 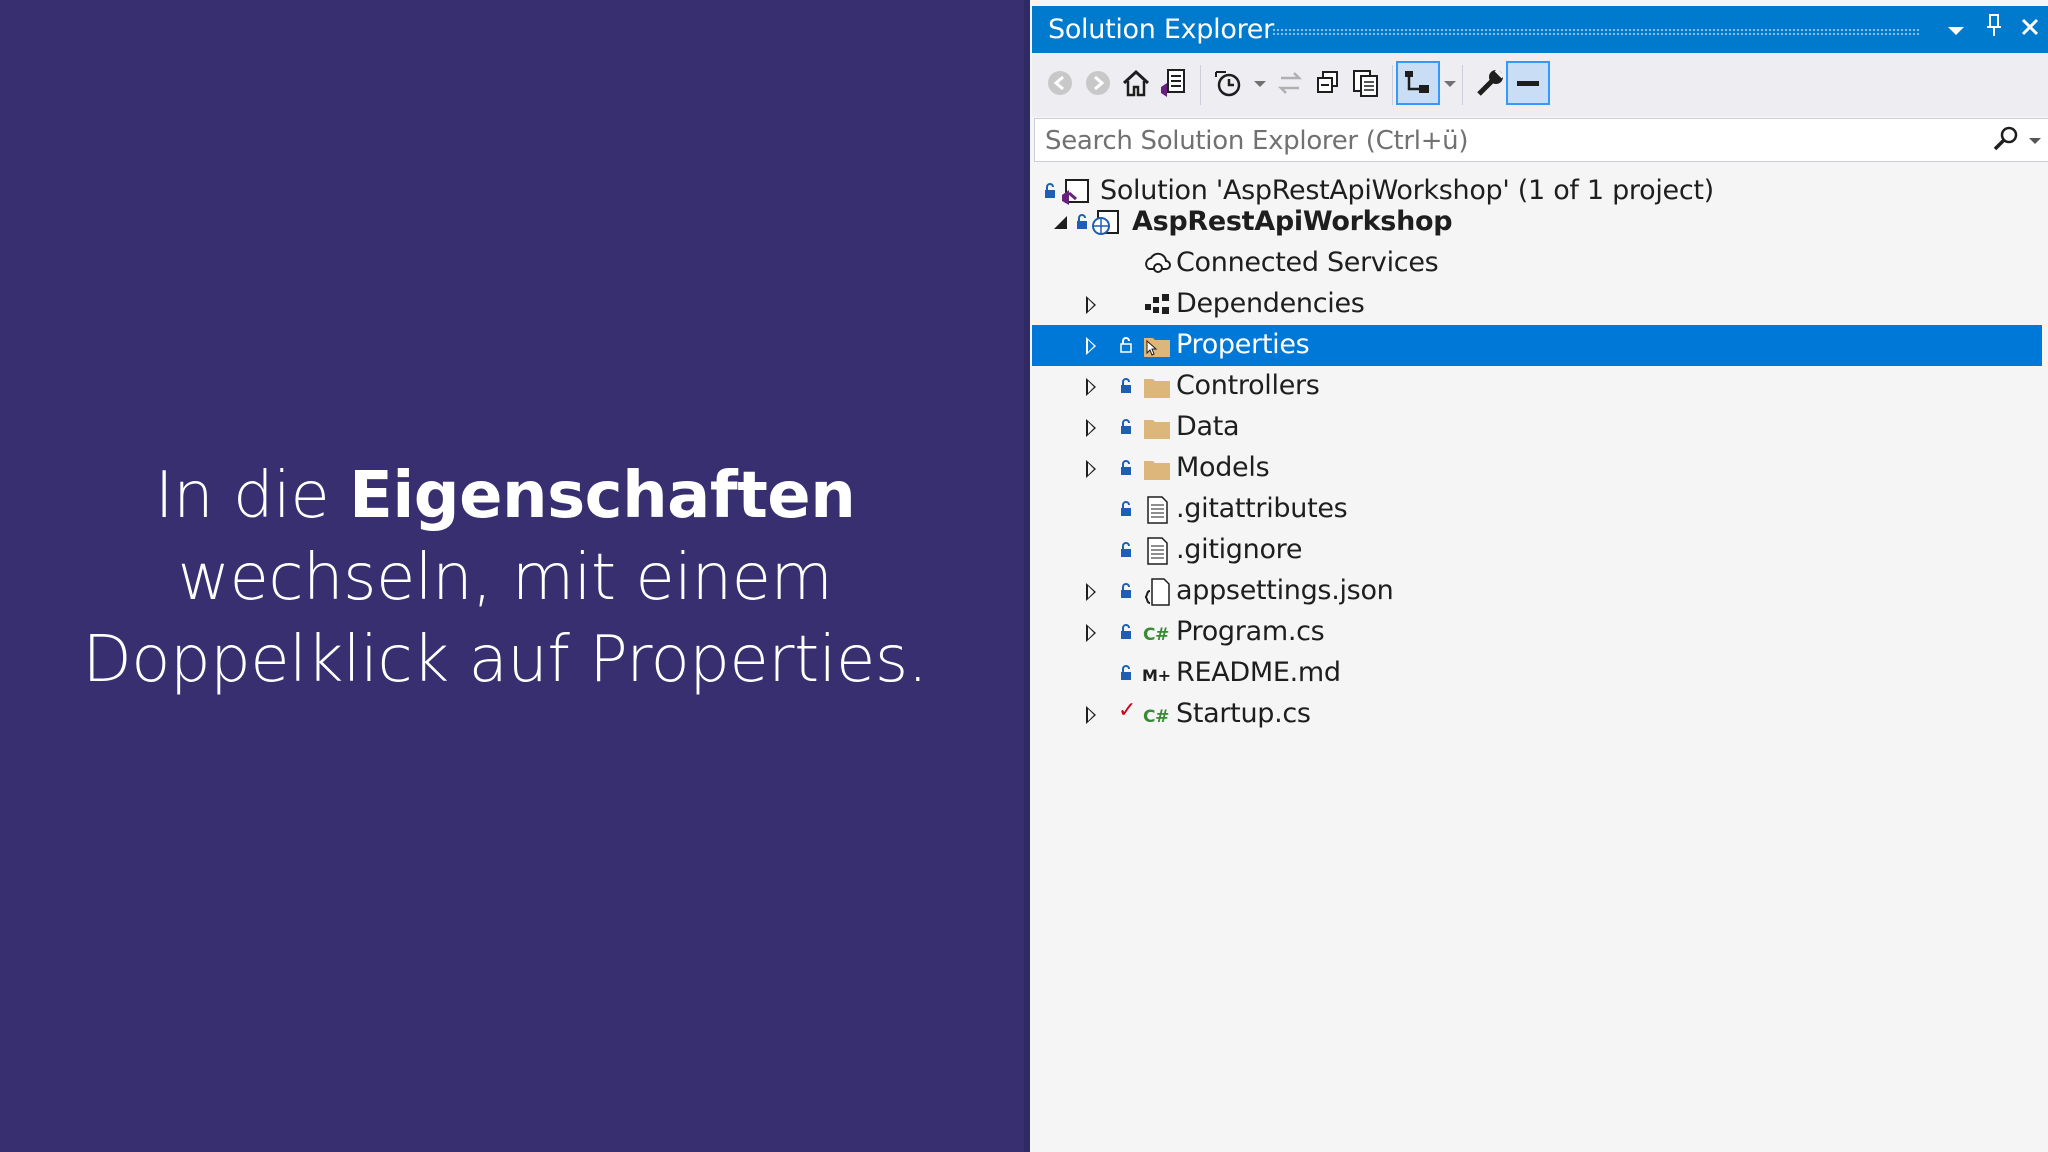 What do you see at coordinates (1243, 344) in the screenshot?
I see `tree-item-label: Properties` at bounding box center [1243, 344].